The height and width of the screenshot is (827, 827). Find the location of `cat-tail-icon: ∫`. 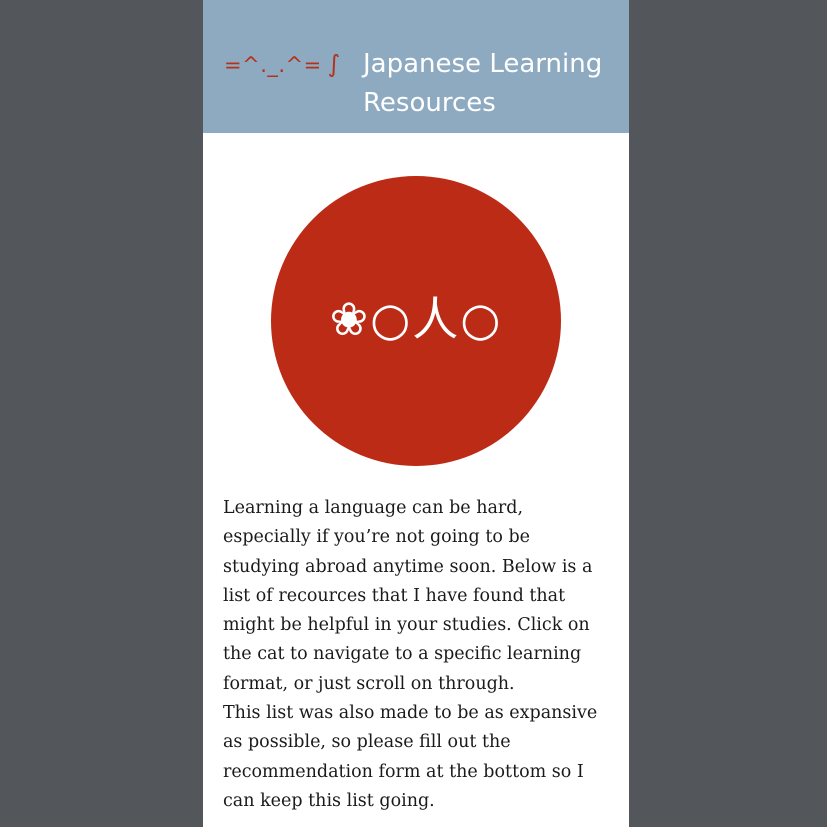

cat-tail-icon: ∫ is located at coordinates (334, 64).